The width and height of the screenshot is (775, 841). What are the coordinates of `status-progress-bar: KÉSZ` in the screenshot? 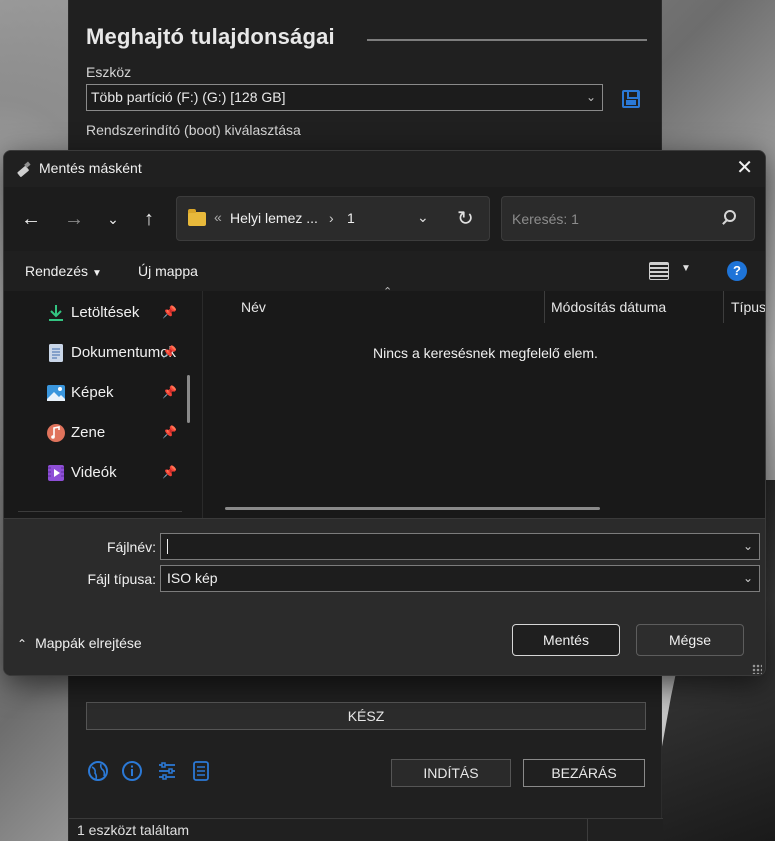 It's located at (366, 716).